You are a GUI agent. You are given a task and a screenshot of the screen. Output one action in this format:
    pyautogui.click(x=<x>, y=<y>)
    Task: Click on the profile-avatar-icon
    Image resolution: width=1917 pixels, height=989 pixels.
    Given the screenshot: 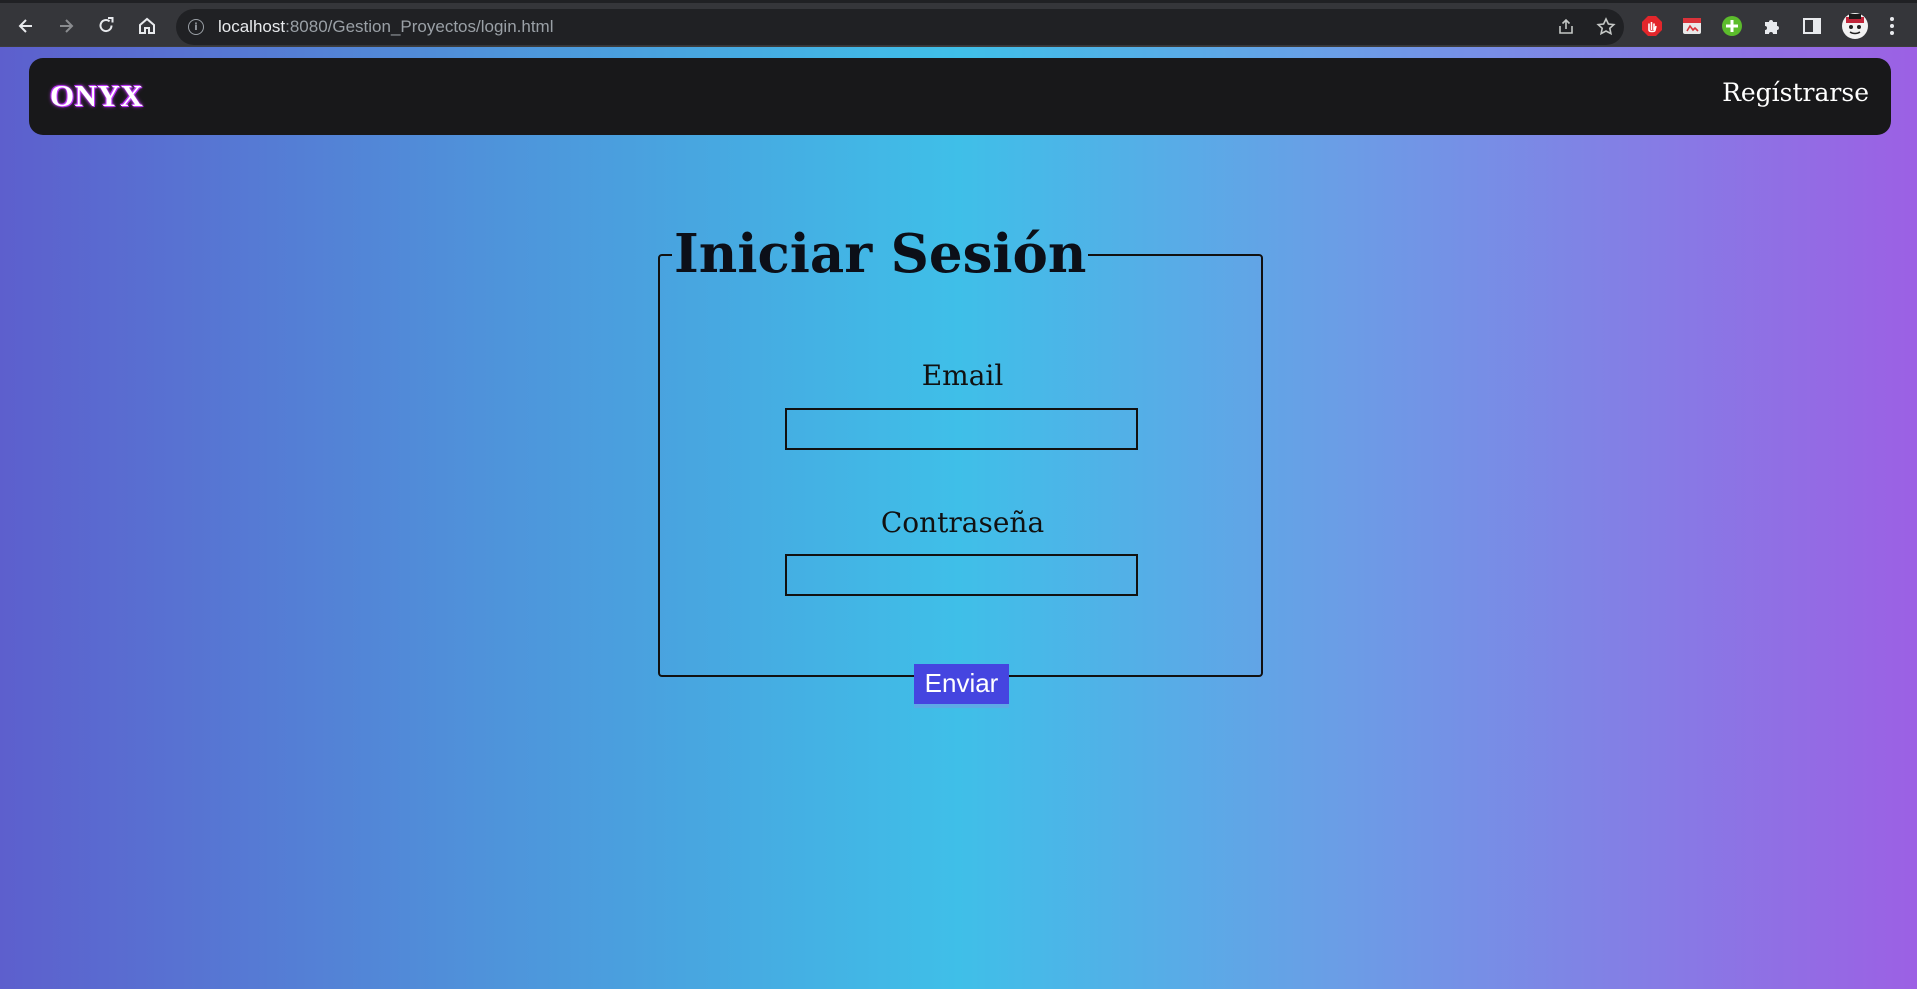 What is the action you would take?
    pyautogui.click(x=1855, y=26)
    